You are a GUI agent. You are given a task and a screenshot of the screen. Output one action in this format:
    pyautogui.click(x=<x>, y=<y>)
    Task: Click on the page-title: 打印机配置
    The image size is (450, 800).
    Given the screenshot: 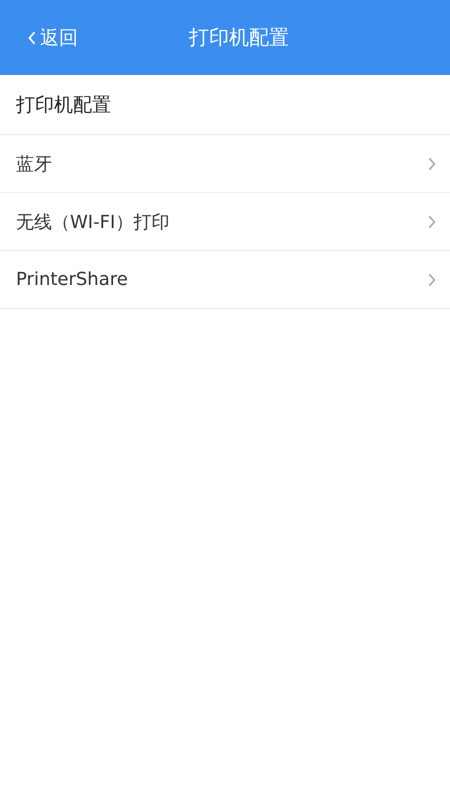 What is the action you would take?
    pyautogui.click(x=239, y=37)
    